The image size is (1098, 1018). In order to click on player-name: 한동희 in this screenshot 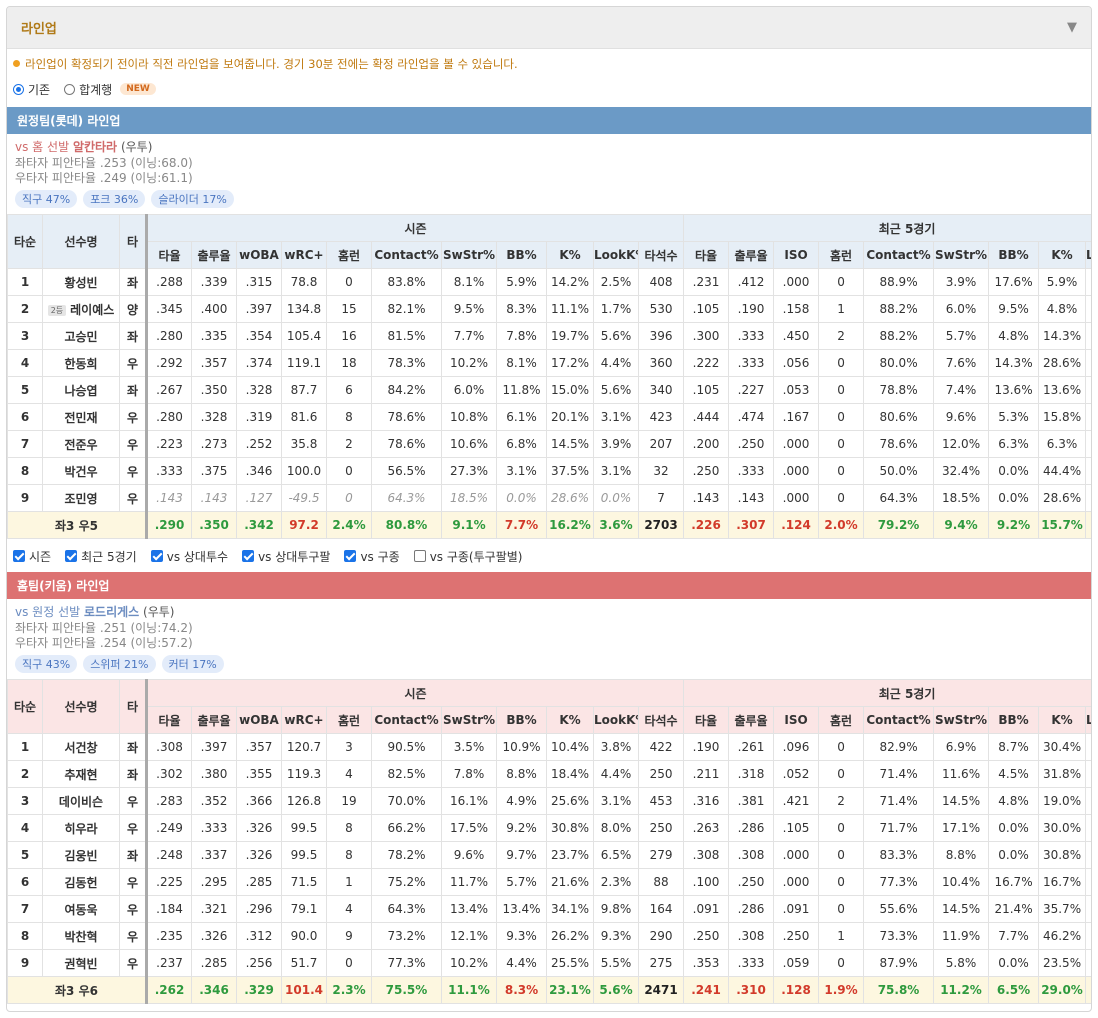, I will do `click(81, 363)`.